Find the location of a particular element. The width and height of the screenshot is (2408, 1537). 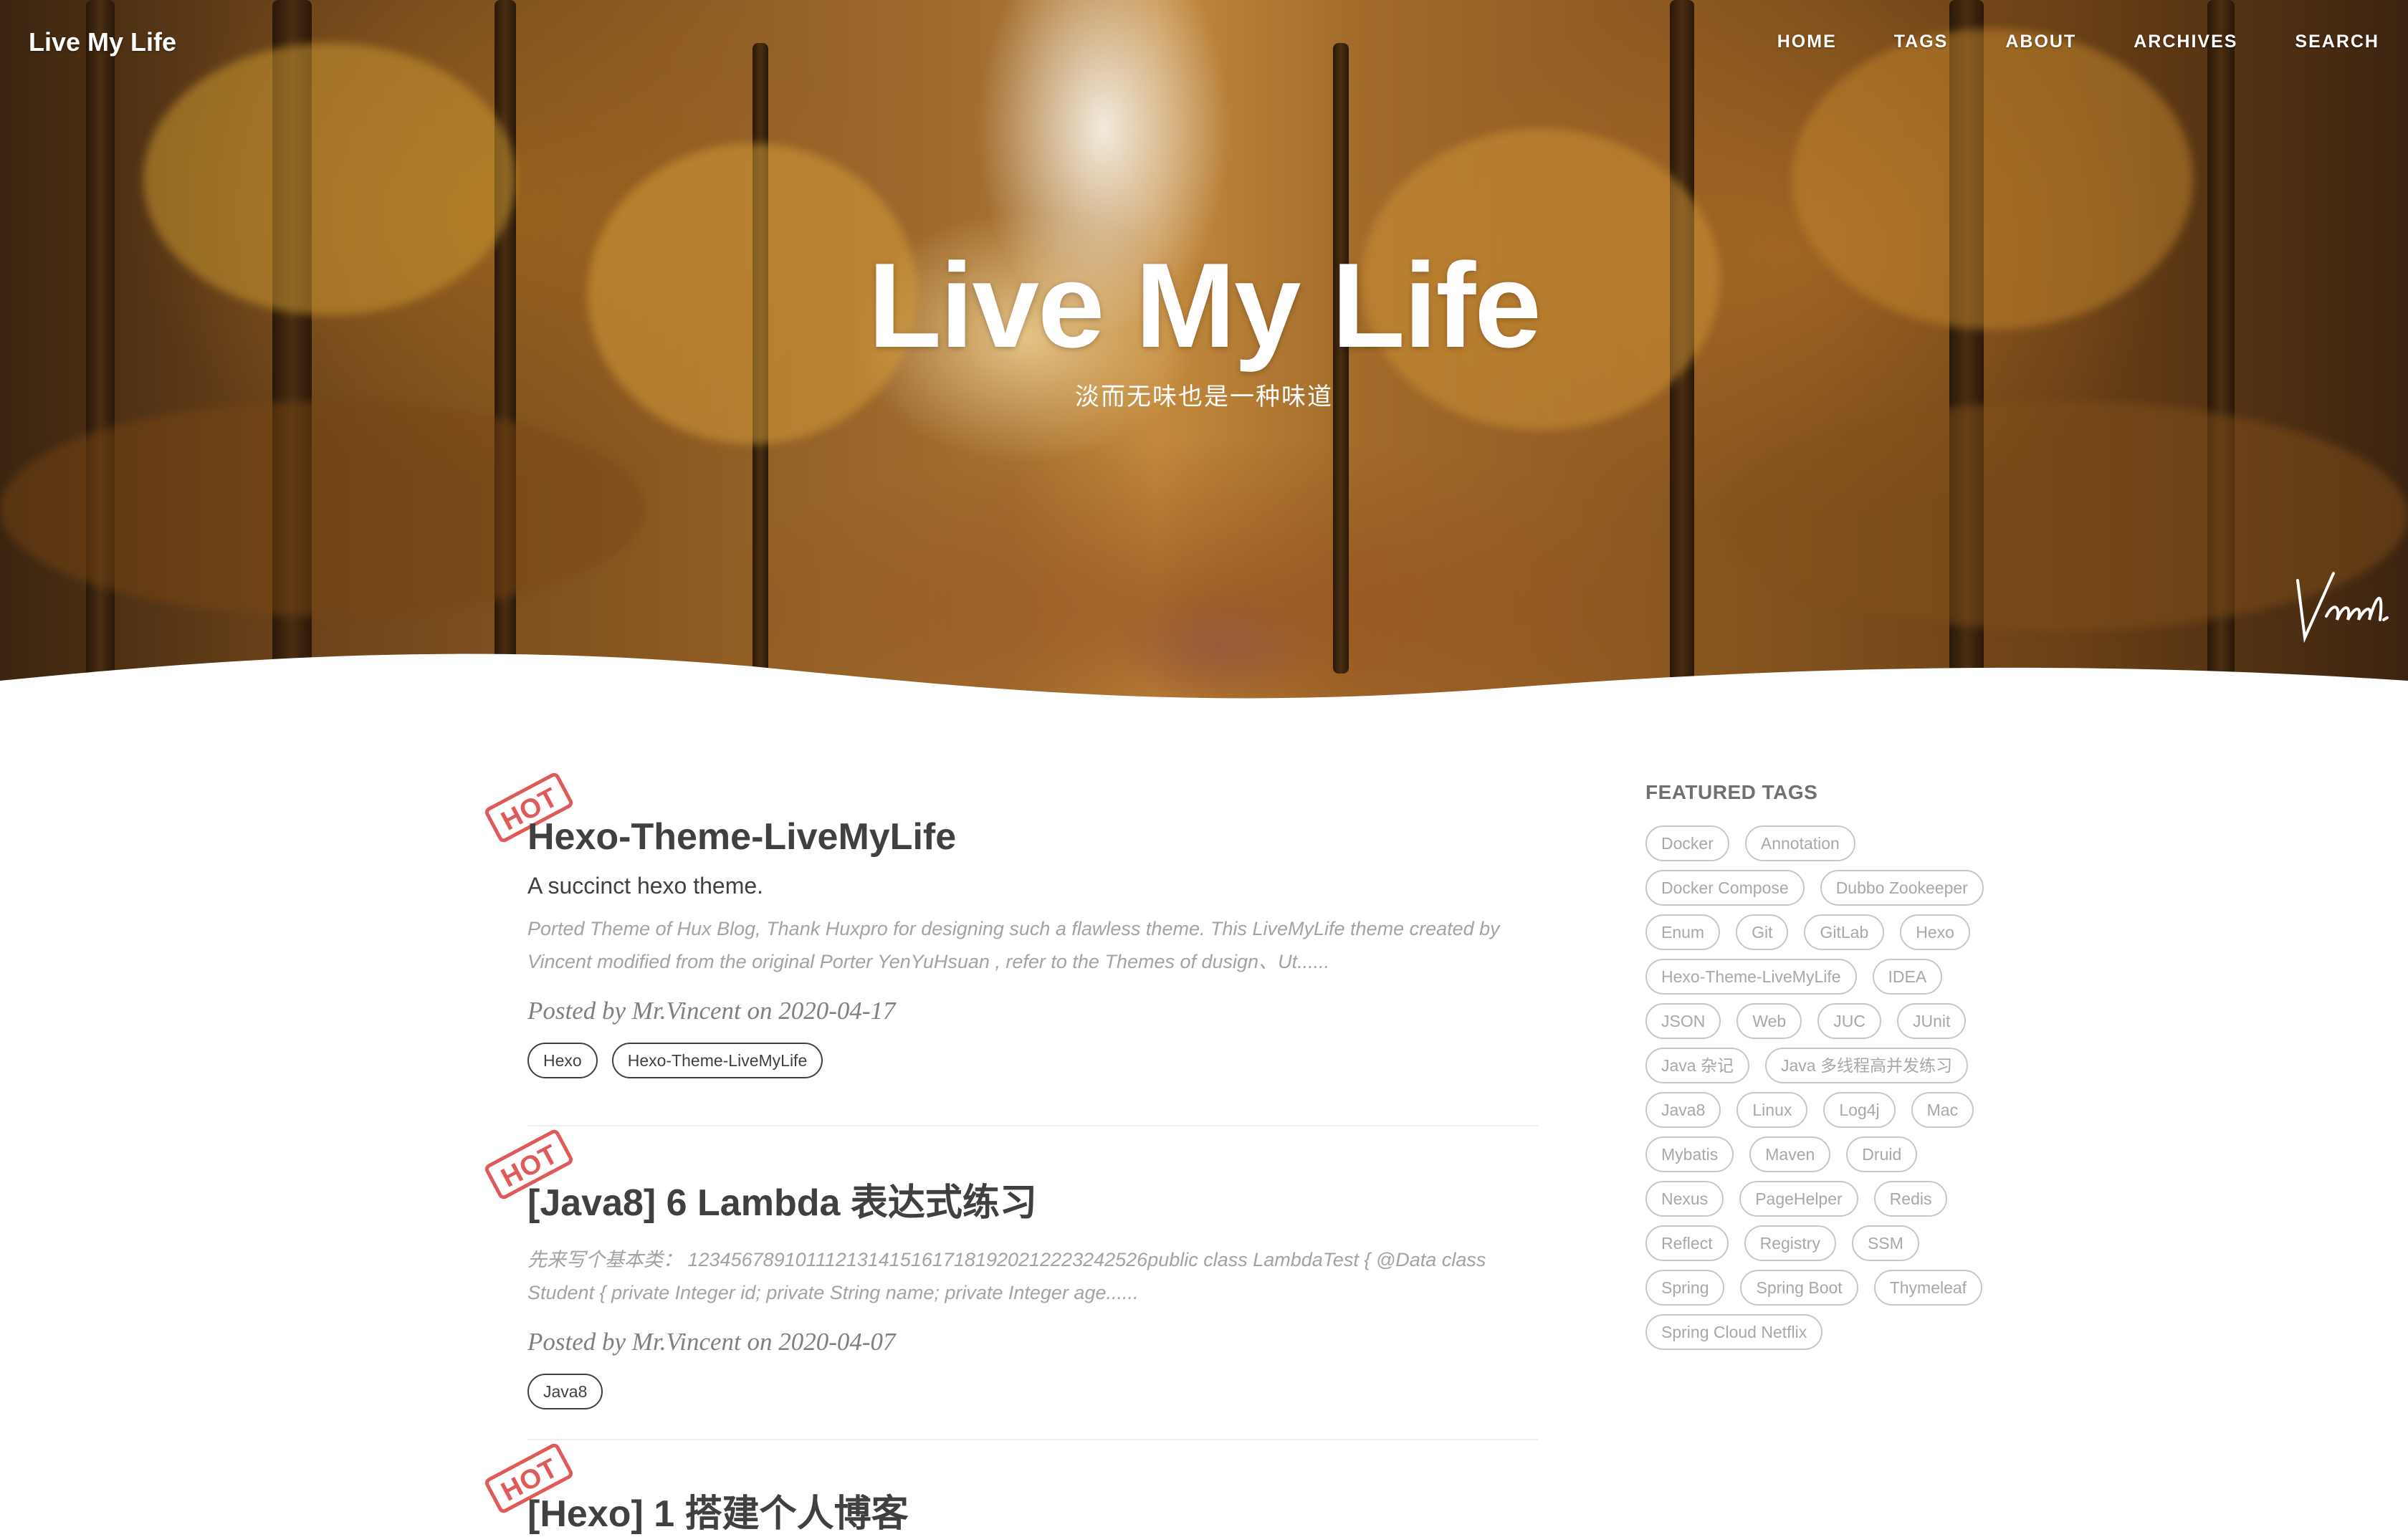

post-tag: Hexo is located at coordinates (562, 1060).